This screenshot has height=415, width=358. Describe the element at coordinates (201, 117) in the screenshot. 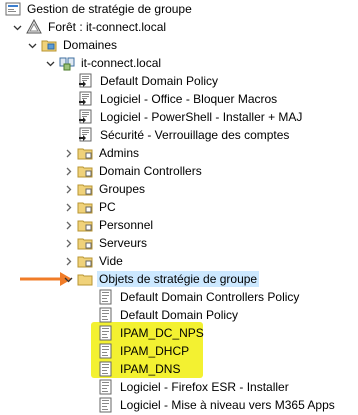

I see `gpo-link-label: Logiciel - PowerShell - Installer + MAJ` at that location.